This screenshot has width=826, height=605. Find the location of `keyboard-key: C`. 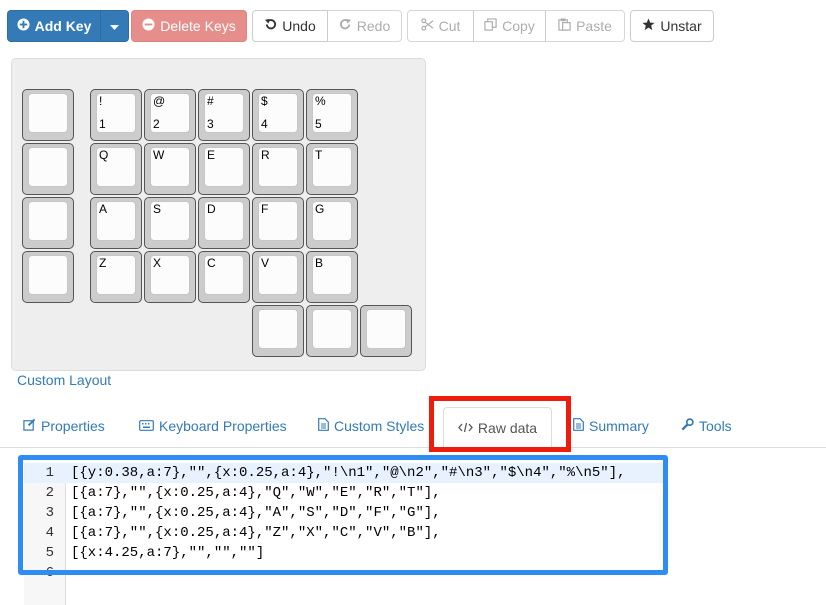

keyboard-key: C is located at coordinates (224, 277).